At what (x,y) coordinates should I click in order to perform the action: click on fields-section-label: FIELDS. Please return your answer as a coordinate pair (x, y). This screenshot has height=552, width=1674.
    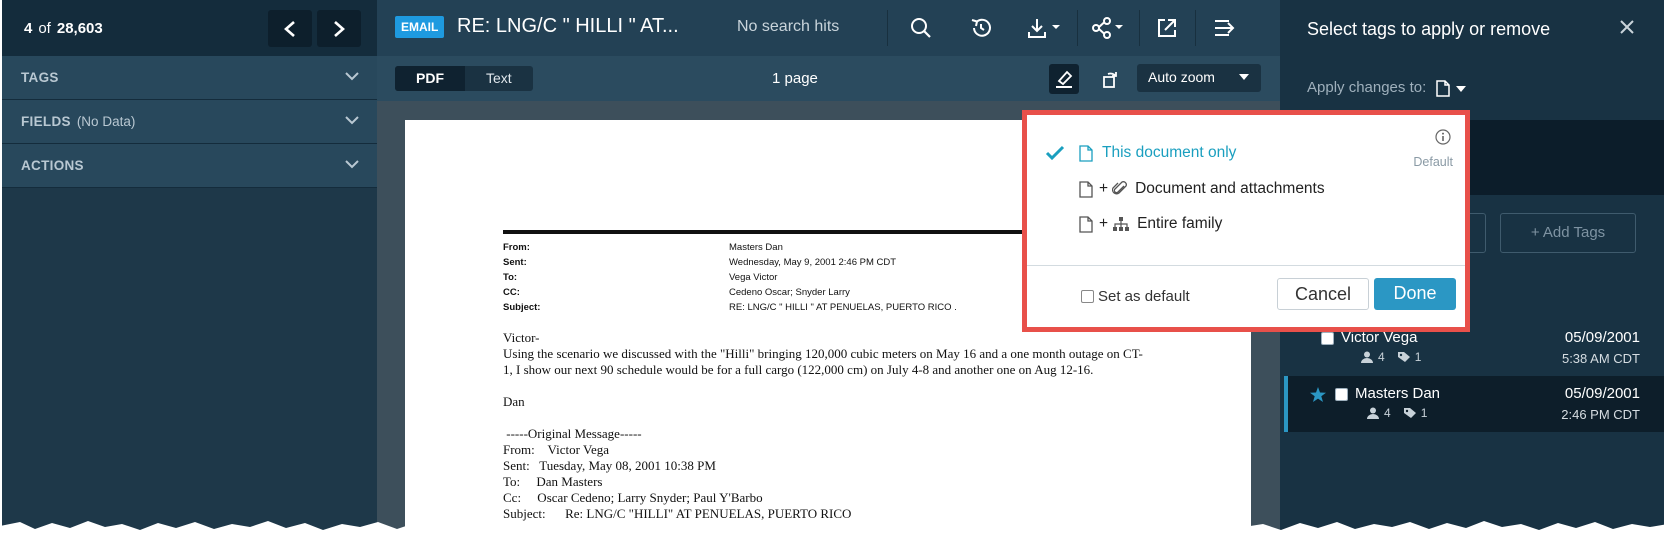
    Looking at the image, I should click on (46, 121).